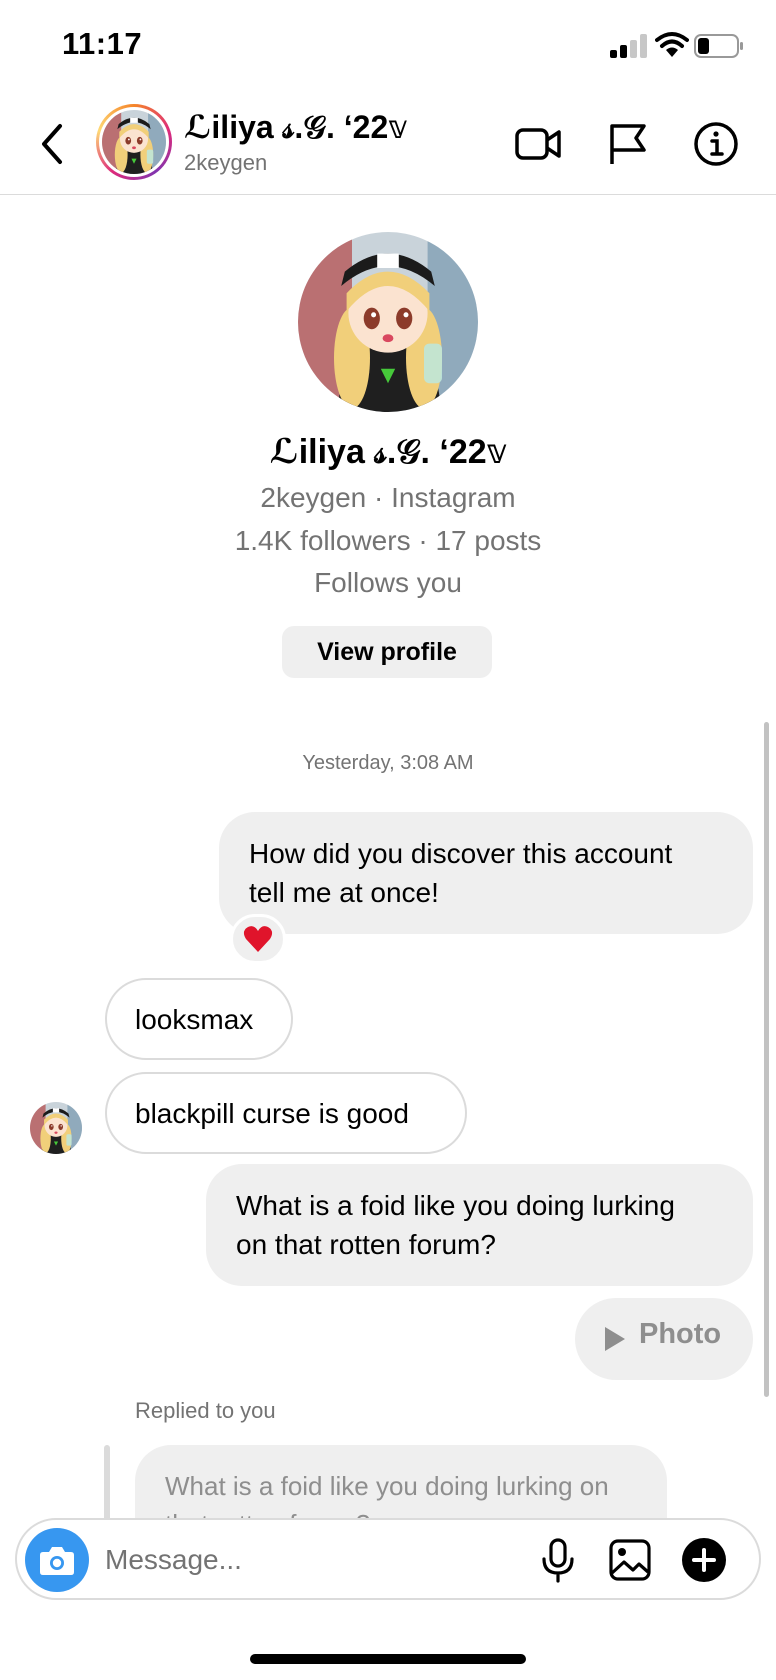 Image resolution: width=776 pixels, height=1680 pixels. What do you see at coordinates (199, 1019) in the screenshot?
I see `incoming-message: looksmax` at bounding box center [199, 1019].